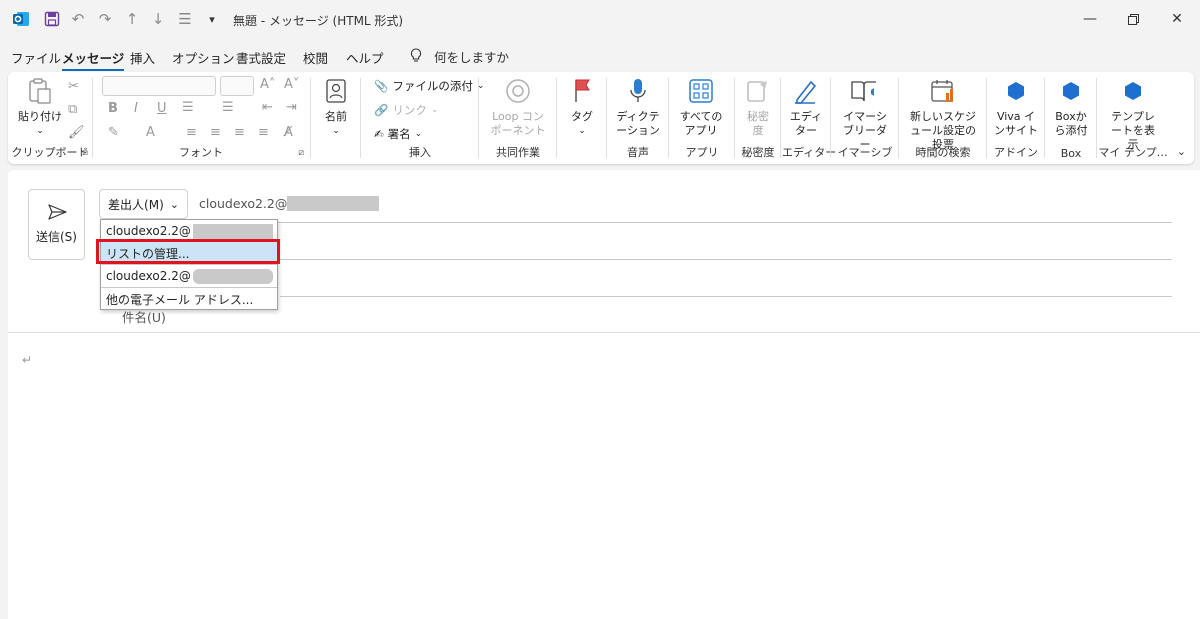 This screenshot has height=619, width=1200. Describe the element at coordinates (78, 19) in the screenshot. I see `undo-icon: ↶` at that location.